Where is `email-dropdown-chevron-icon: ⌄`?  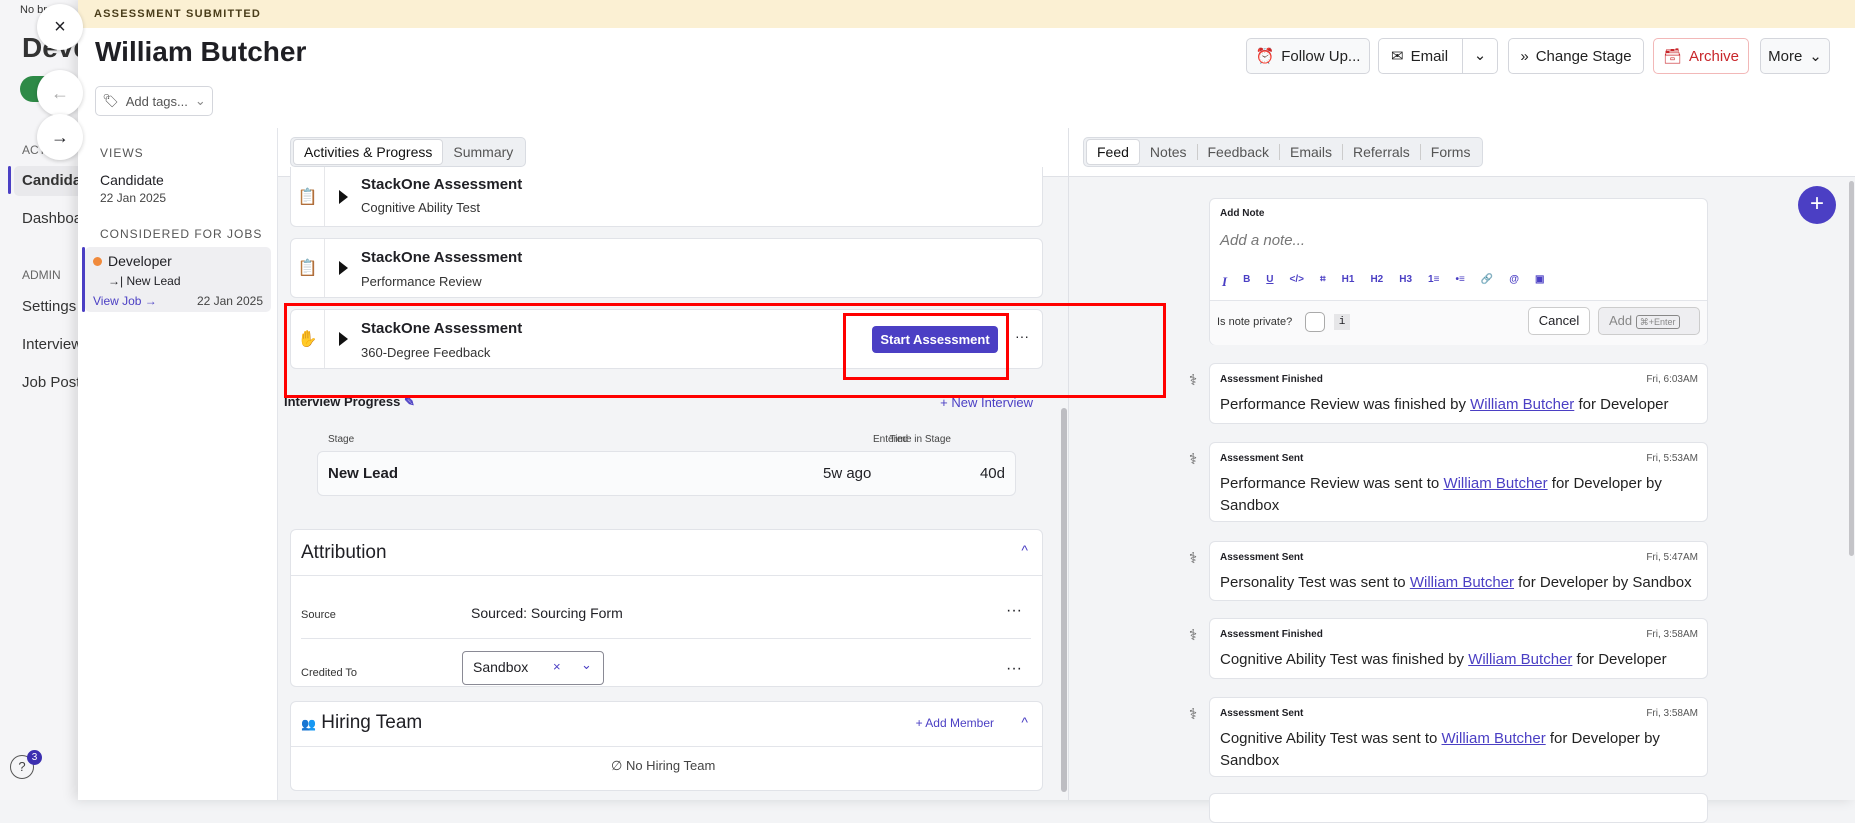 email-dropdown-chevron-icon: ⌄ is located at coordinates (1479, 56).